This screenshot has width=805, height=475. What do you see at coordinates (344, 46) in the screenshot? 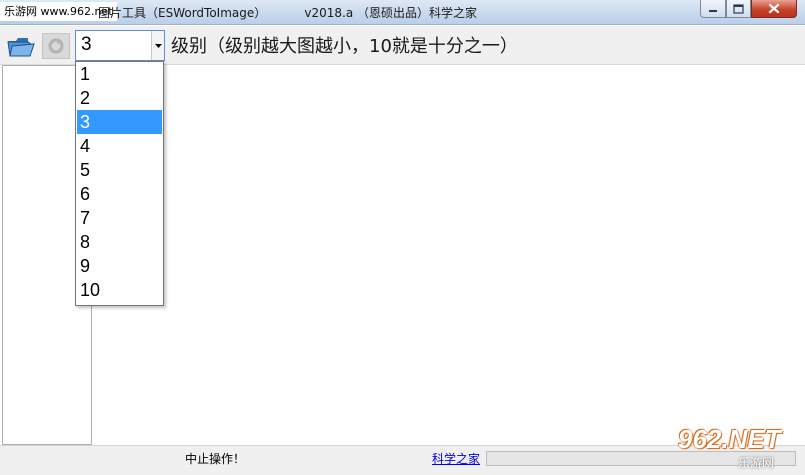
I see `level-label: 级别（级别越大图越小，10就是十分之一）` at bounding box center [344, 46].